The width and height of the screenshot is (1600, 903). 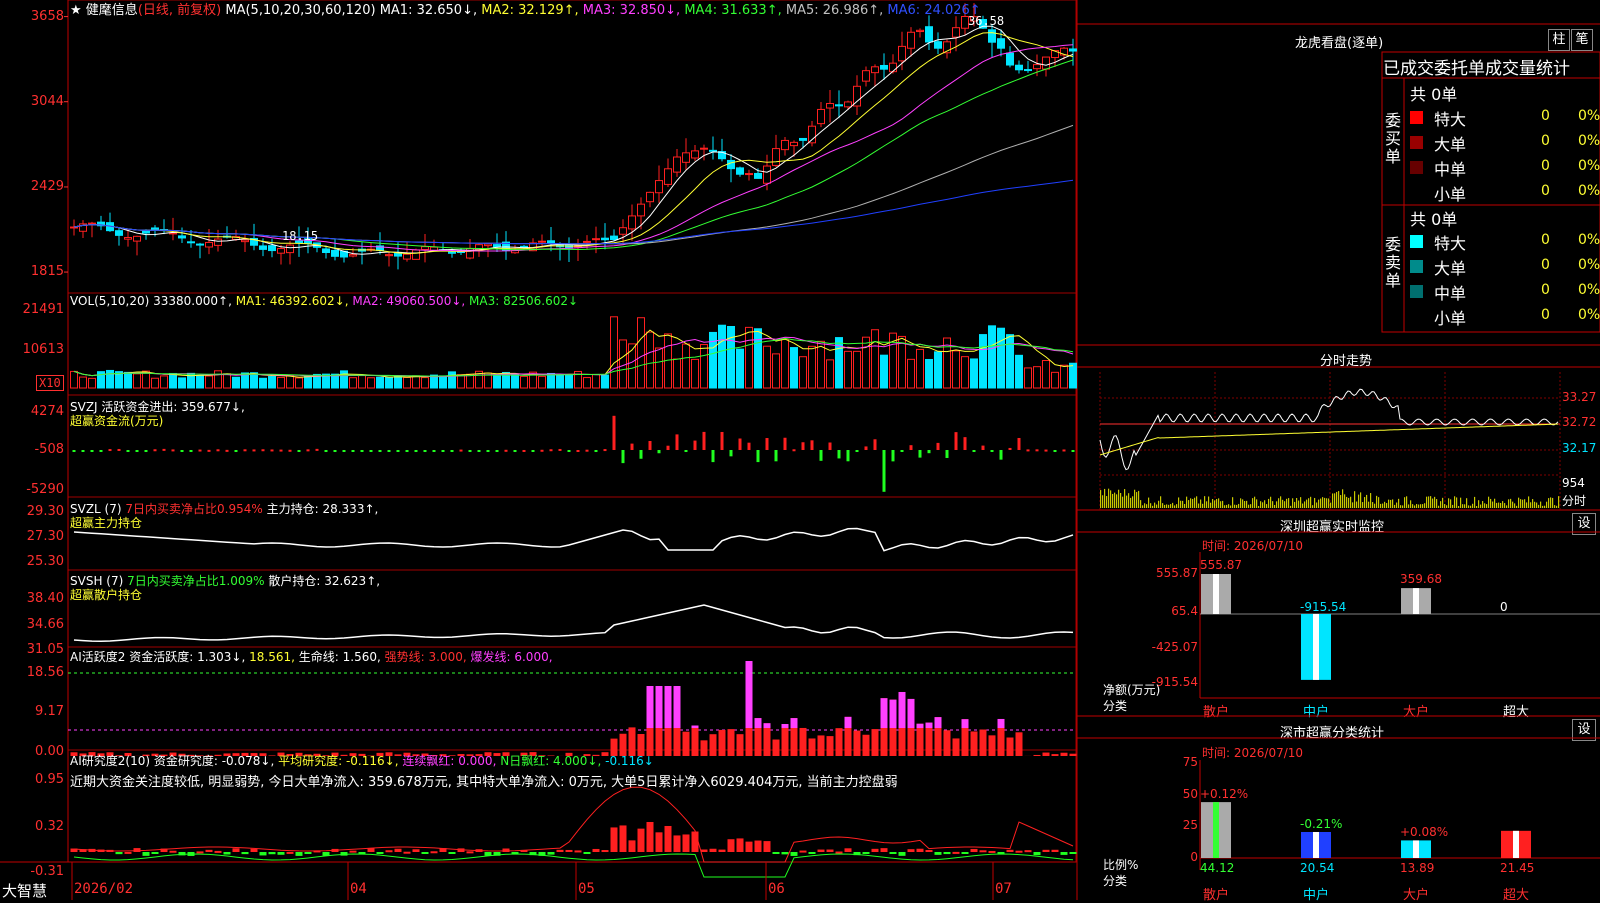 What do you see at coordinates (193, 509) in the screenshot?
I see `svzl-ratio: 7日内买卖净占比0.954%` at bounding box center [193, 509].